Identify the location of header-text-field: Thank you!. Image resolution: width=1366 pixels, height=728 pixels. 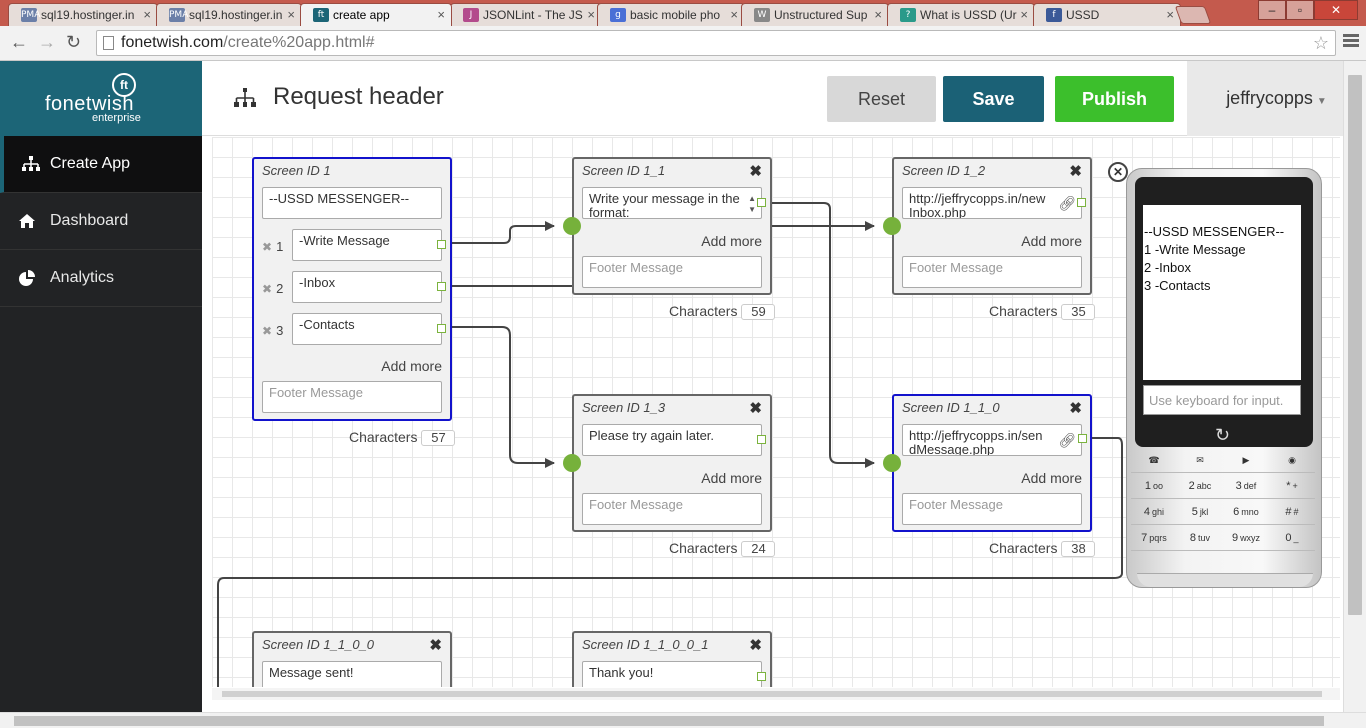
(672, 674).